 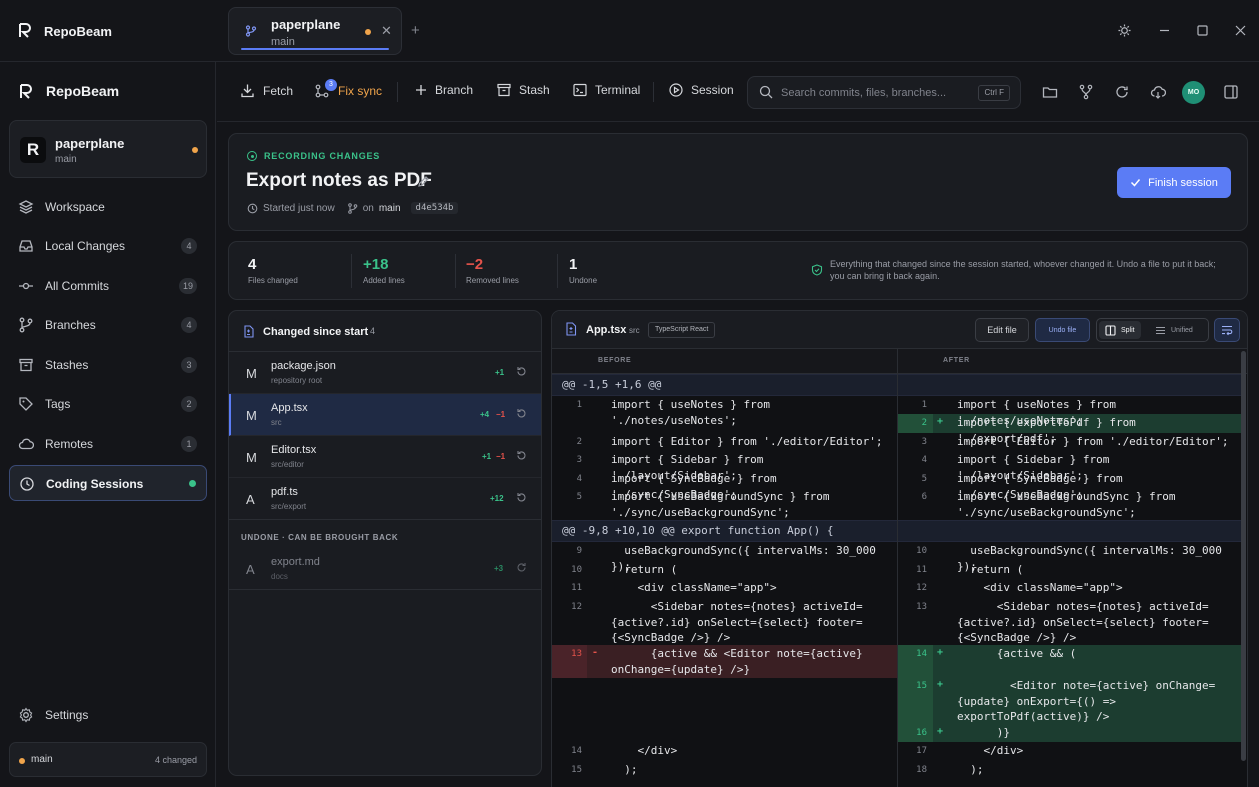 I want to click on merge-icon, so click(x=1086, y=92).